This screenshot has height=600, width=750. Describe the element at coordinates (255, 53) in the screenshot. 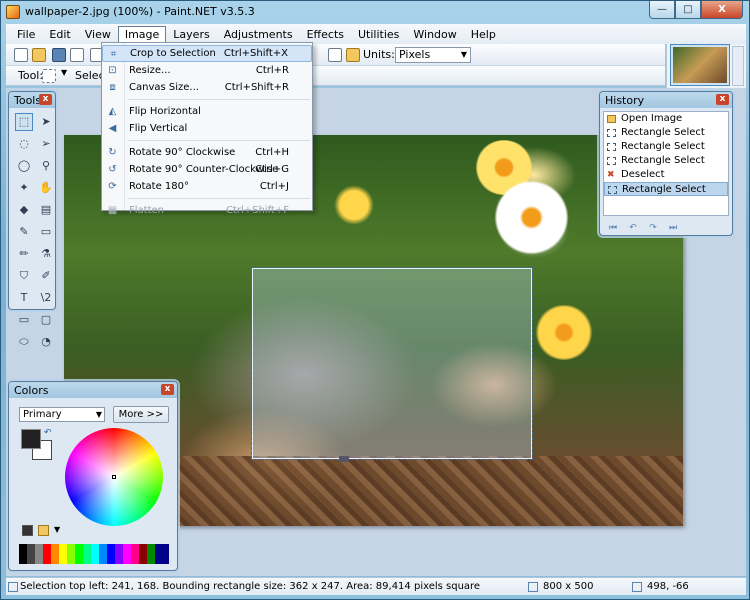

I see `menu-item-shortcut: Ctrl+Shift+X` at that location.